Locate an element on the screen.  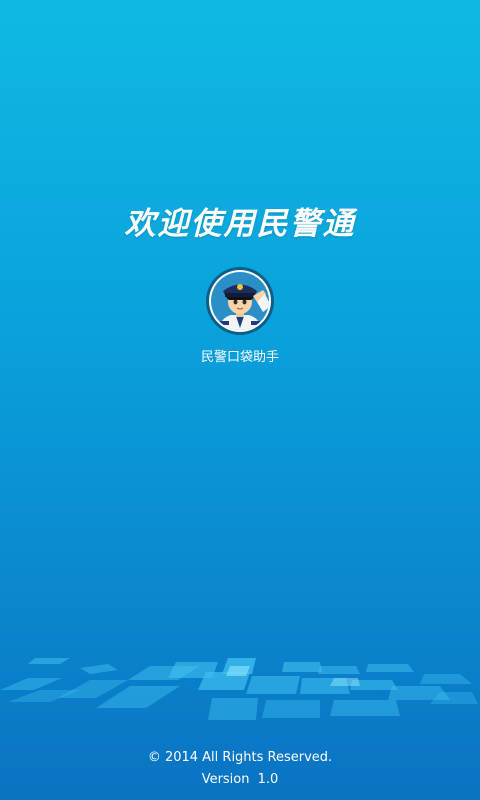
copyright-text: © 2014 All Rights Reserved. is located at coordinates (240, 757).